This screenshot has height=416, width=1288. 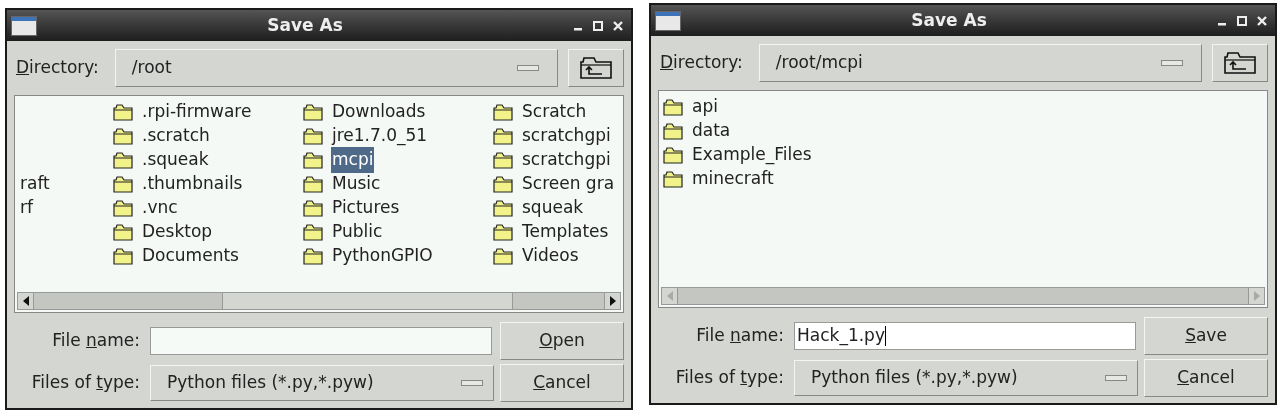 What do you see at coordinates (565, 232) in the screenshot?
I see `folder-item: Templates` at bounding box center [565, 232].